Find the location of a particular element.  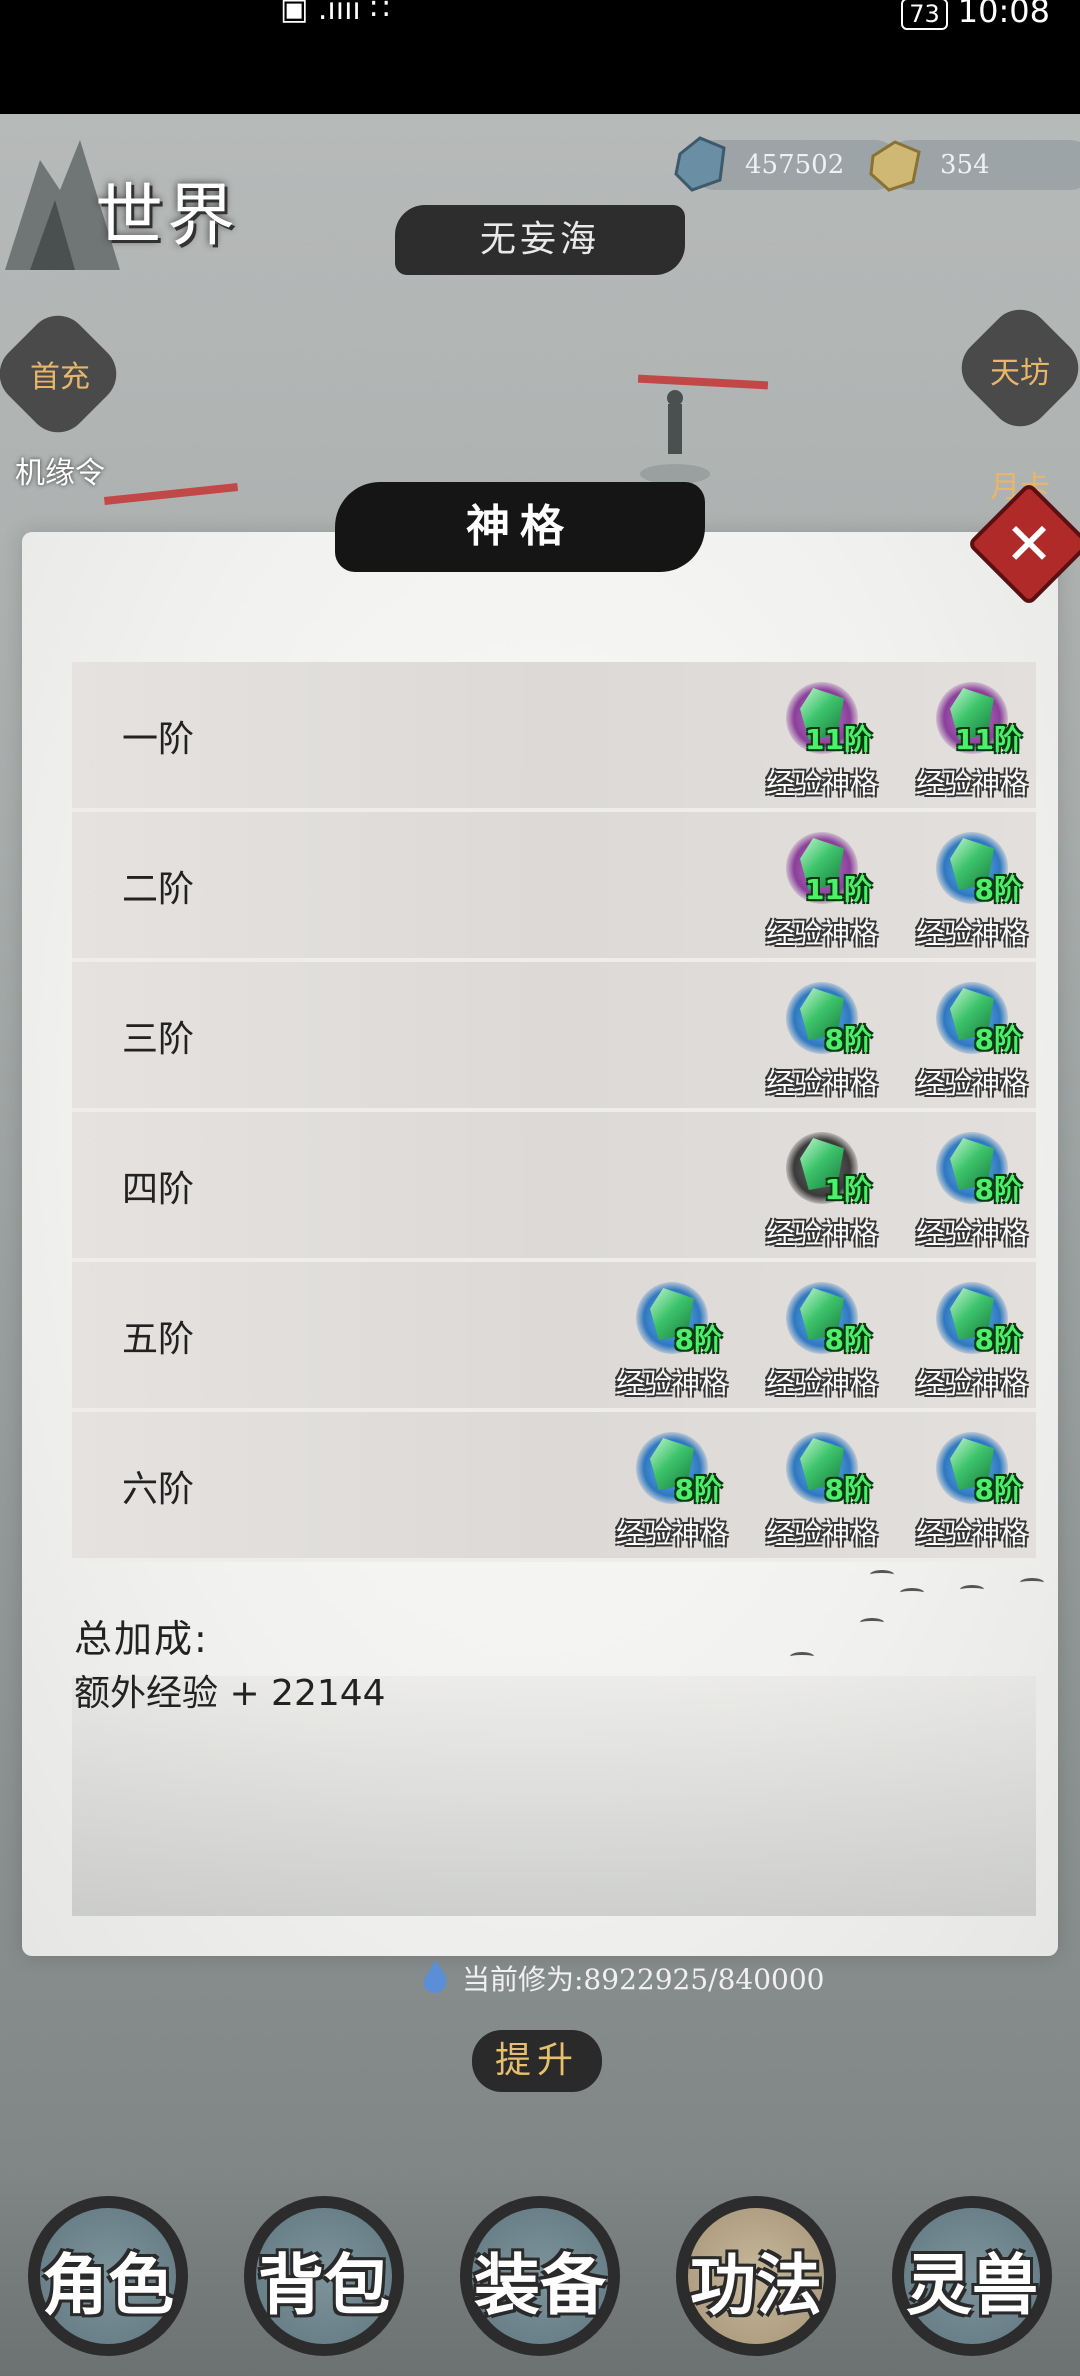

flame-icon is located at coordinates (435, 1976).